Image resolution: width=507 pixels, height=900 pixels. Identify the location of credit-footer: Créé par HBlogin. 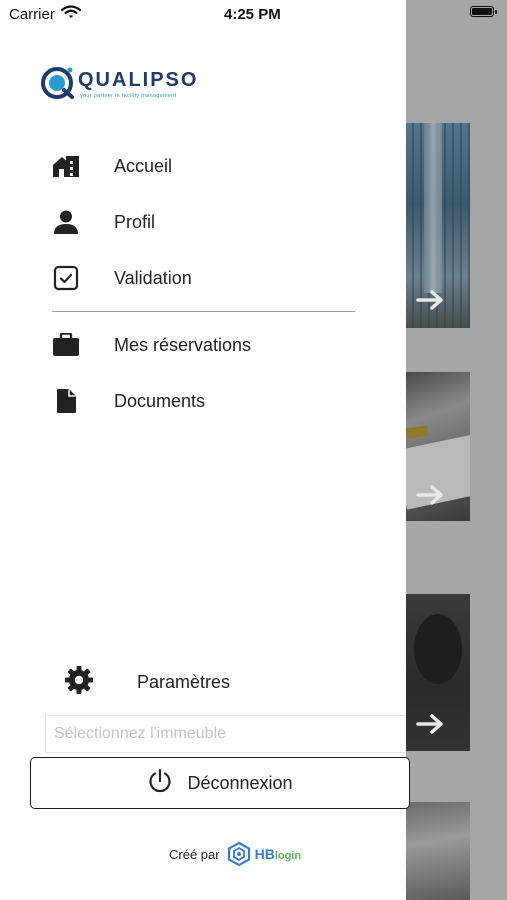
(235, 854).